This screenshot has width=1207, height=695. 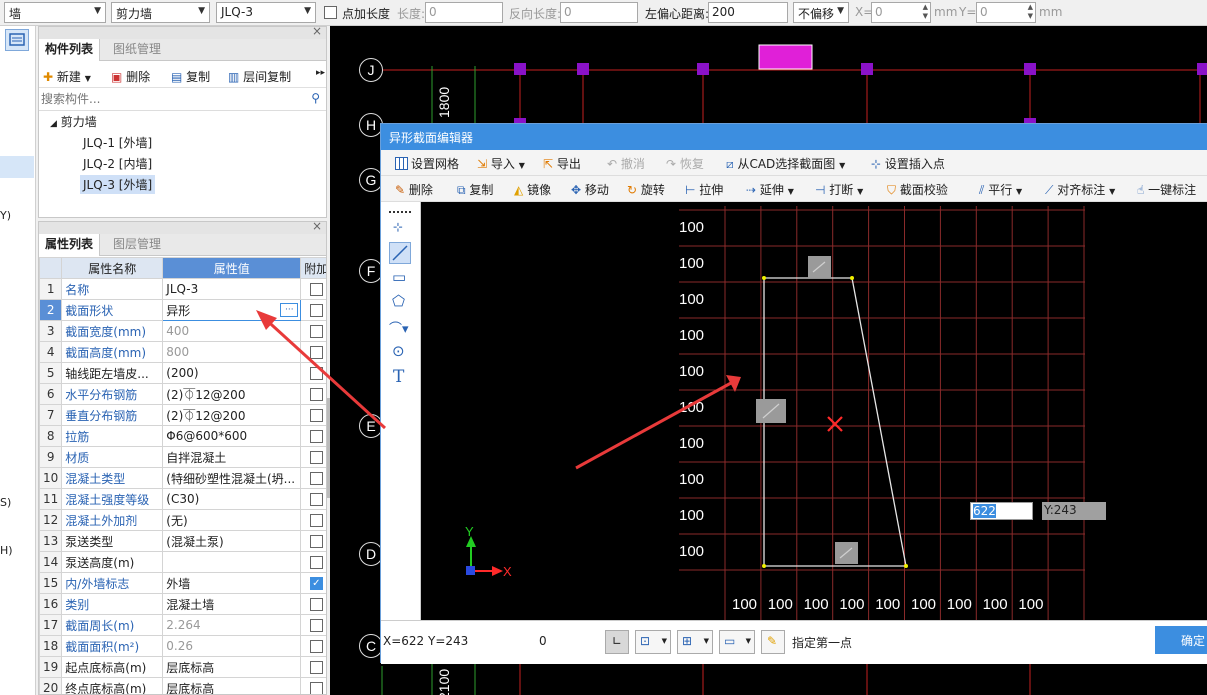 What do you see at coordinates (317, 31) in the screenshot?
I see `close-icon: ×` at bounding box center [317, 31].